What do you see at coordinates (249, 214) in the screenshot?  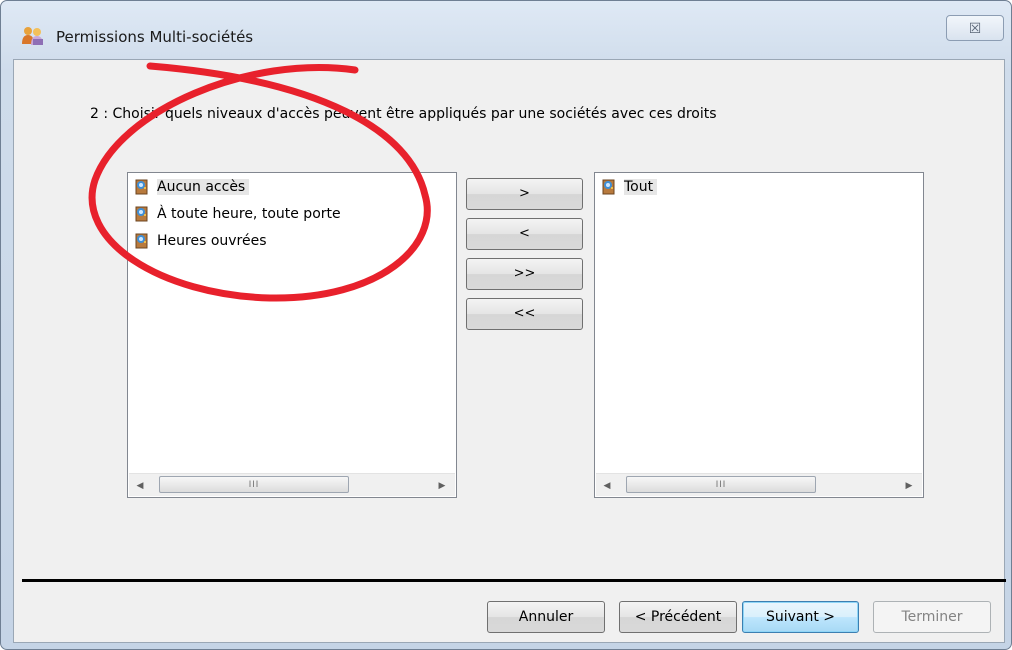 I see `list-item-label: À toute heure, toute porte` at bounding box center [249, 214].